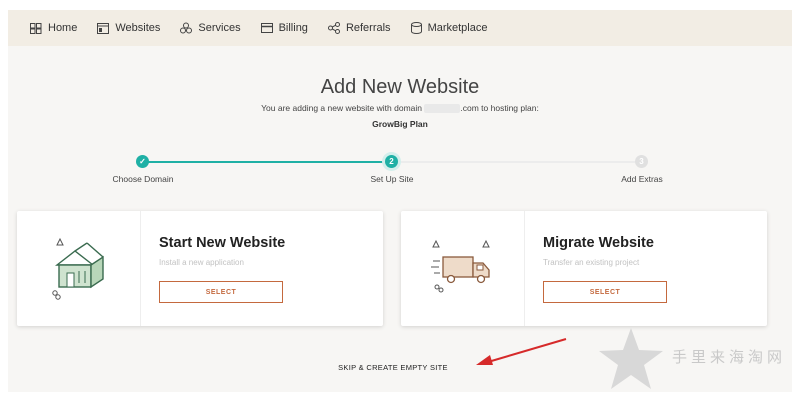 The height and width of the screenshot is (406, 800). What do you see at coordinates (341, 108) in the screenshot?
I see `subtitle-text-before: You are adding a new website with domain` at bounding box center [341, 108].